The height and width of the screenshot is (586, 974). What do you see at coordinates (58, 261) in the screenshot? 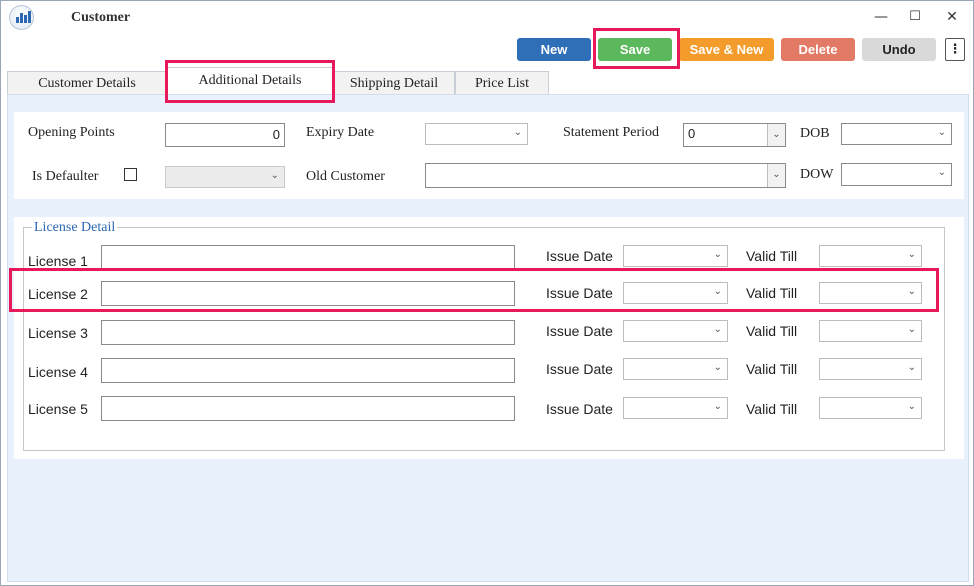
I see `license-1-label: License 1` at bounding box center [58, 261].